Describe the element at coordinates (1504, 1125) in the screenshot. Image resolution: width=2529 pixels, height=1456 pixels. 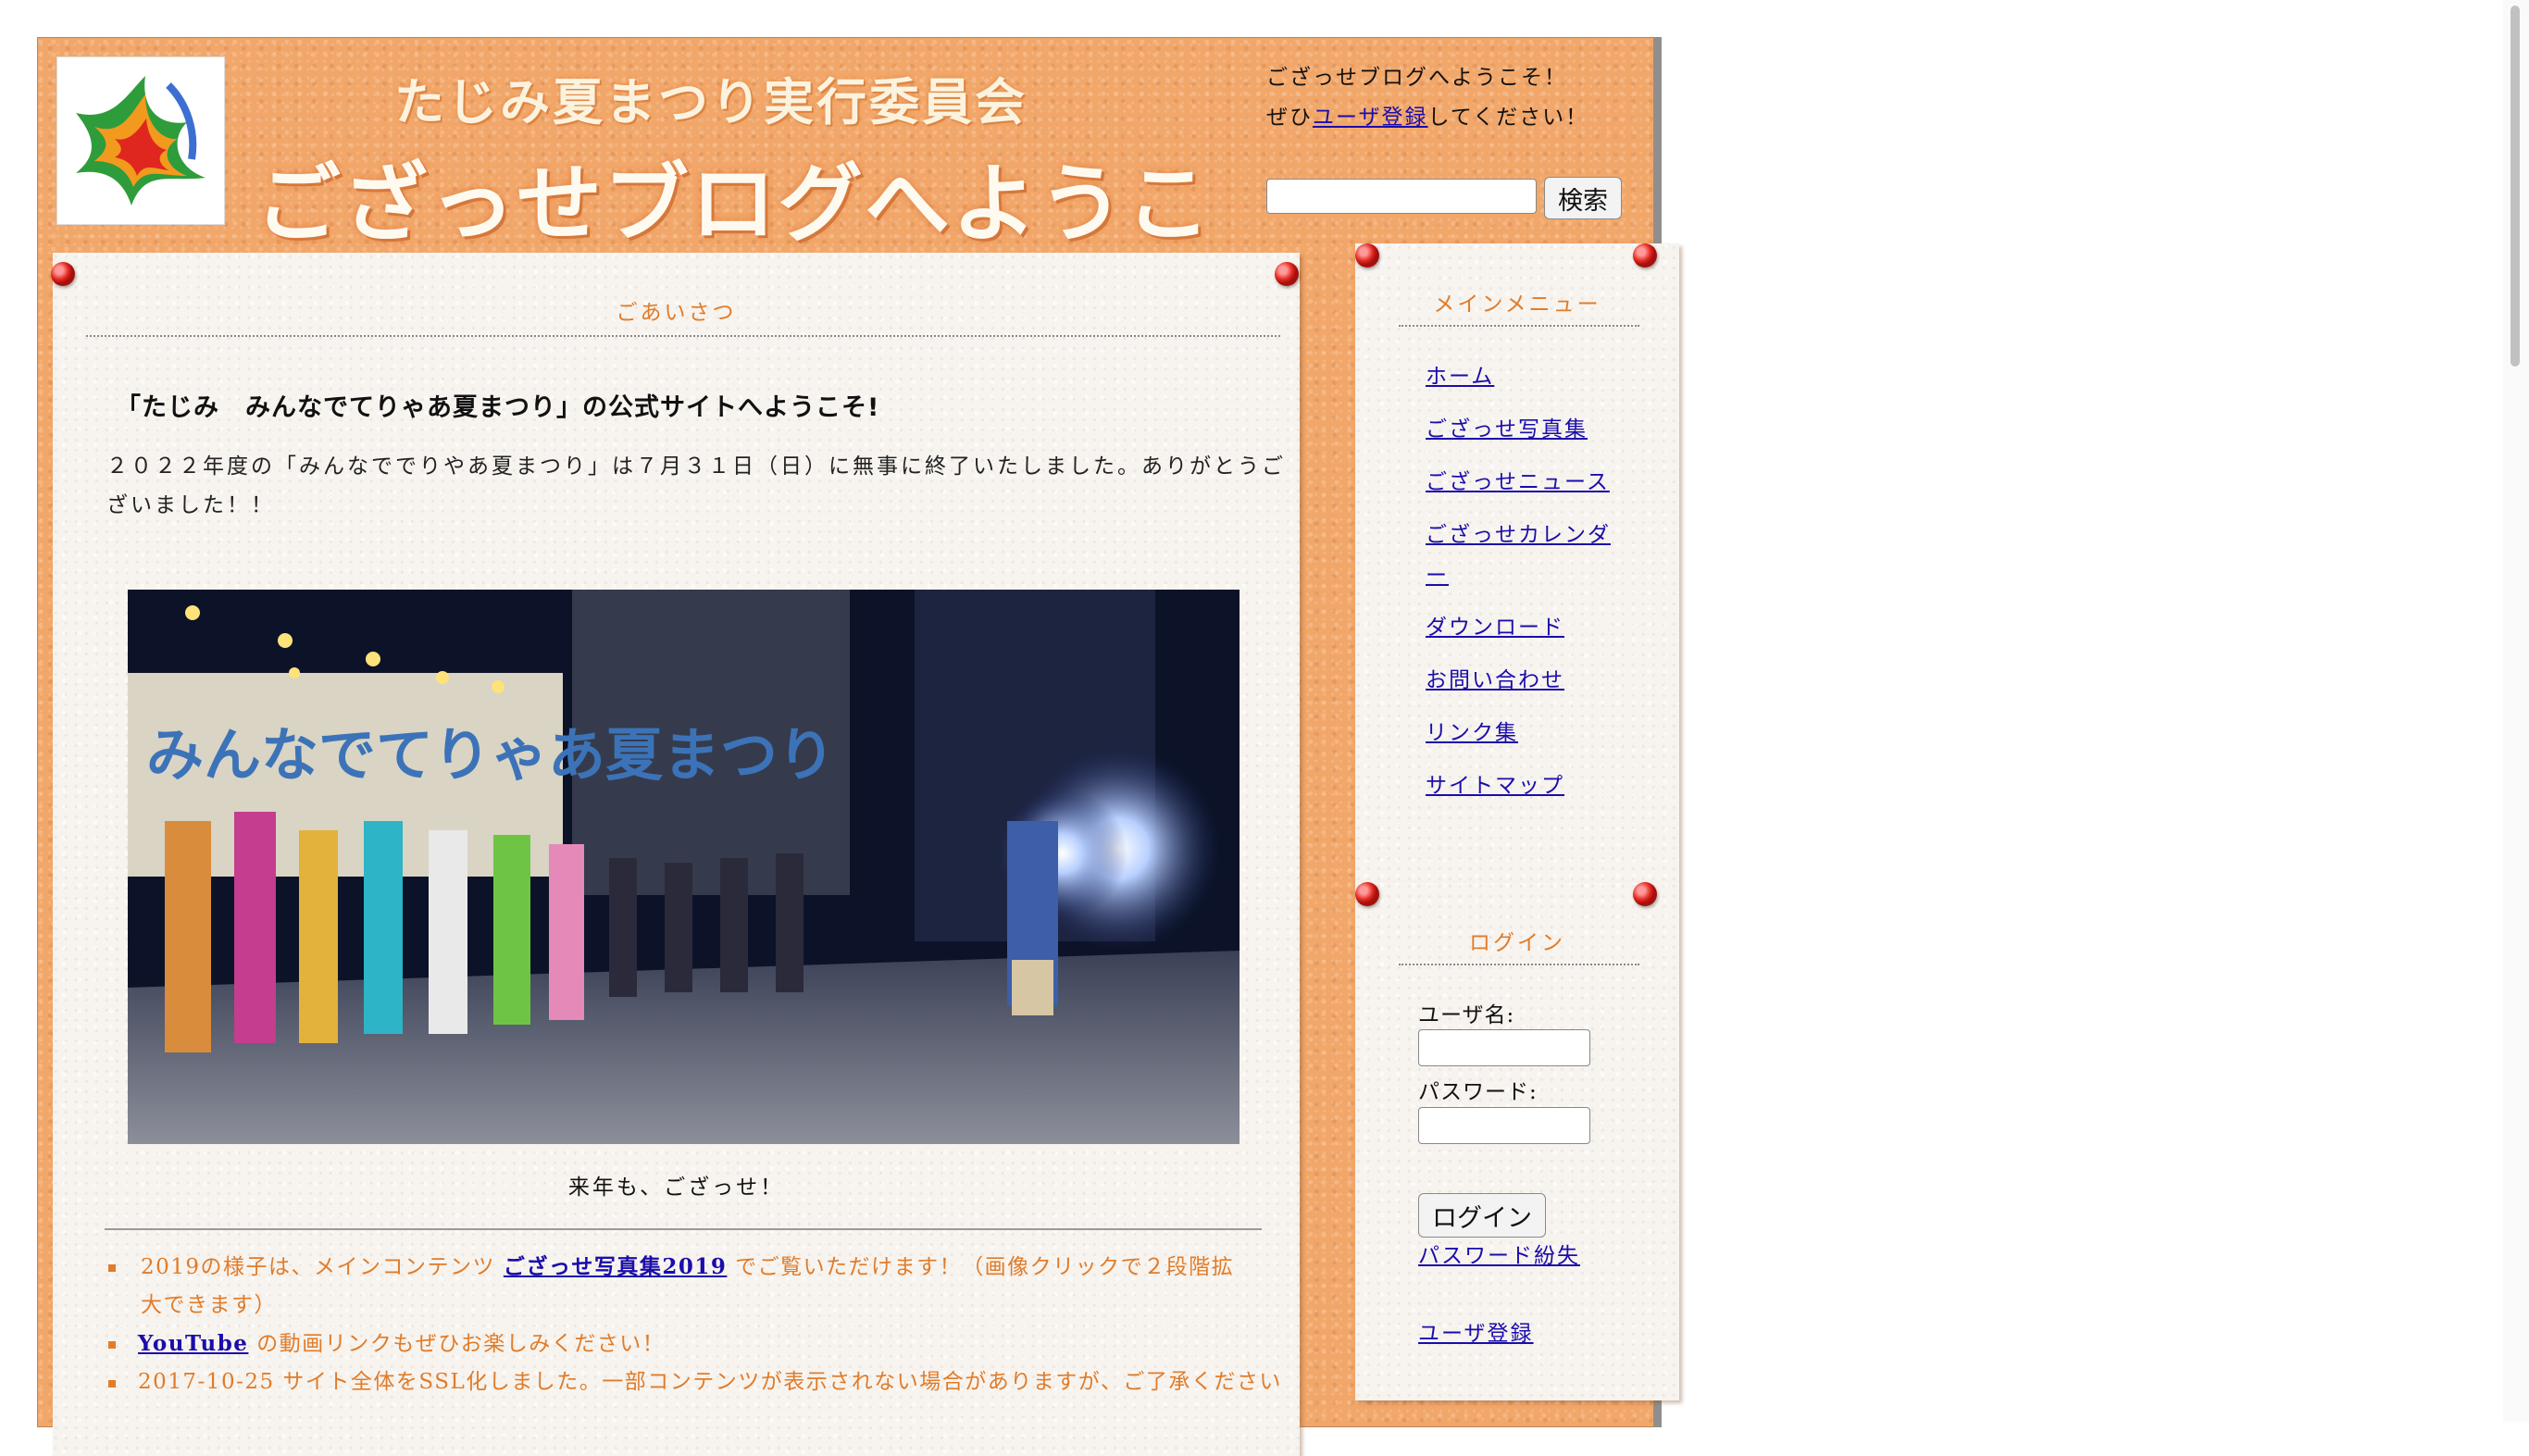
I see `password-input` at that location.